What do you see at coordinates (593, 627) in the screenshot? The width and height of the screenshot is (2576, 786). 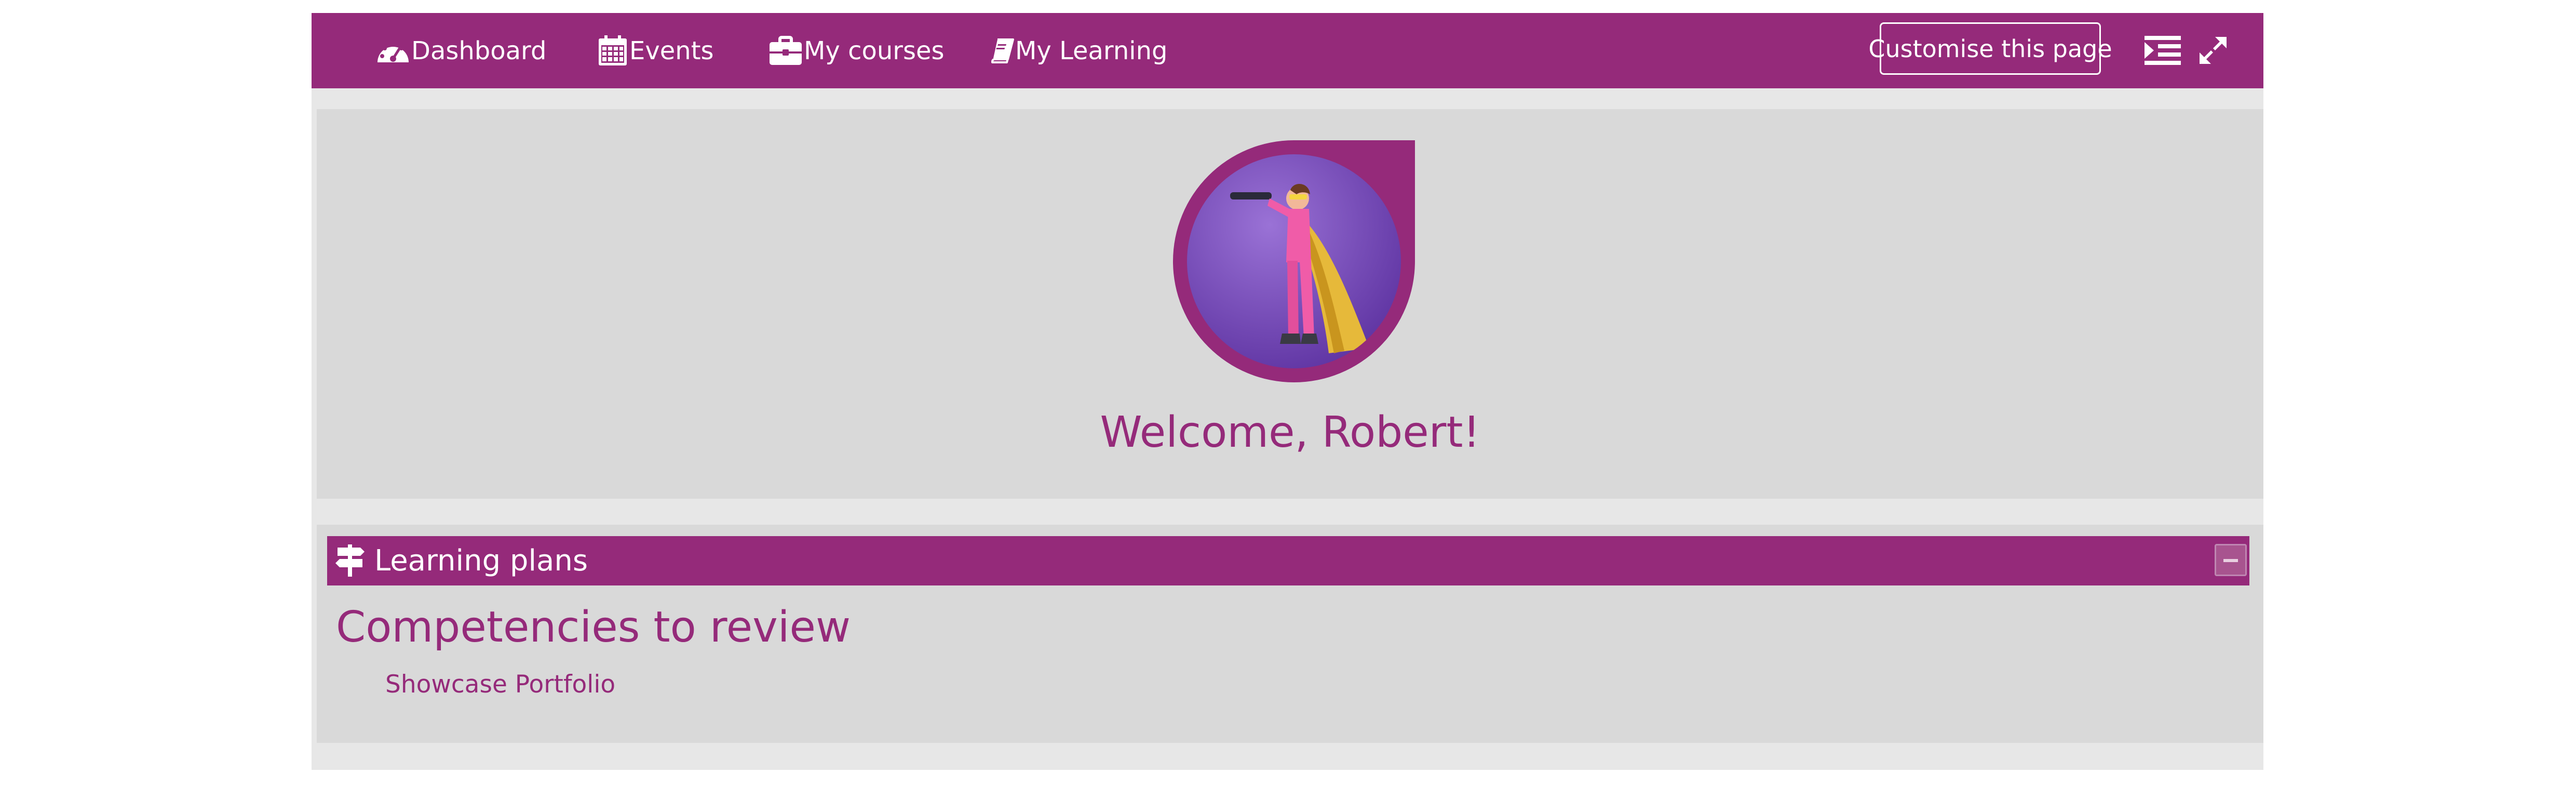 I see `competencies-heading: Competencies to review` at bounding box center [593, 627].